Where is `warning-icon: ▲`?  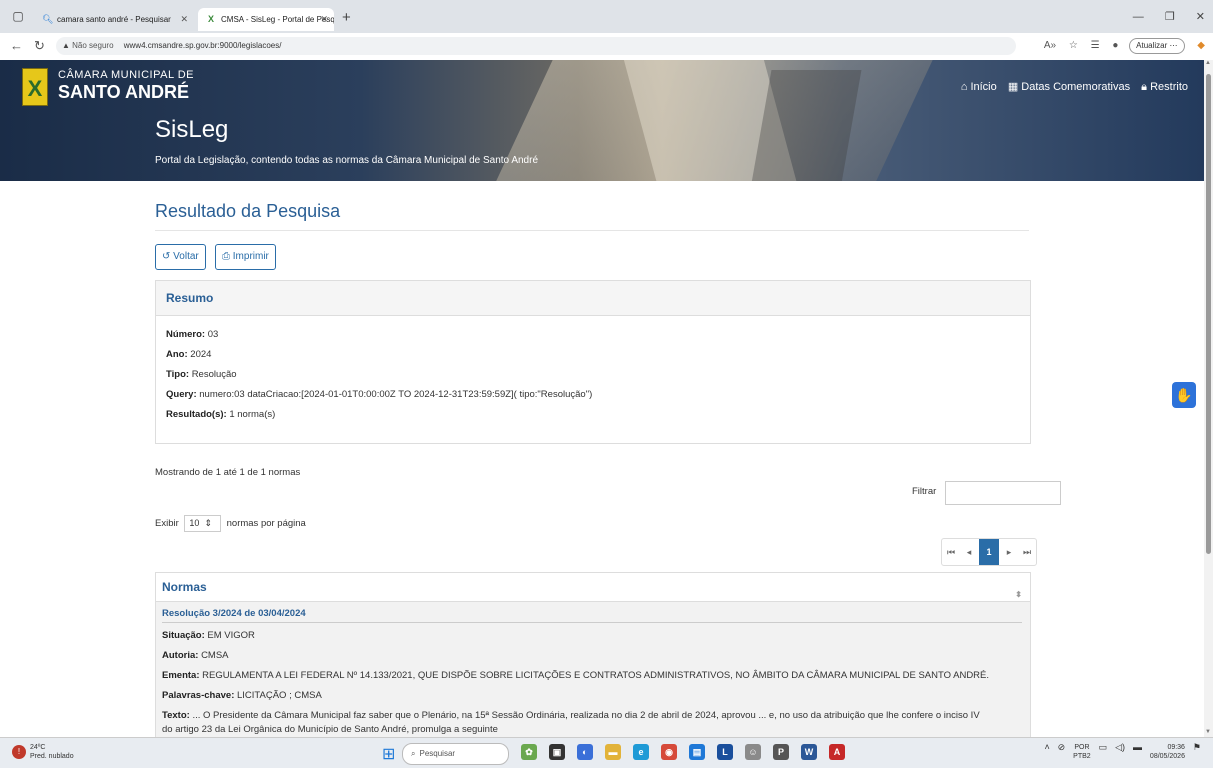 warning-icon: ▲ is located at coordinates (66, 45).